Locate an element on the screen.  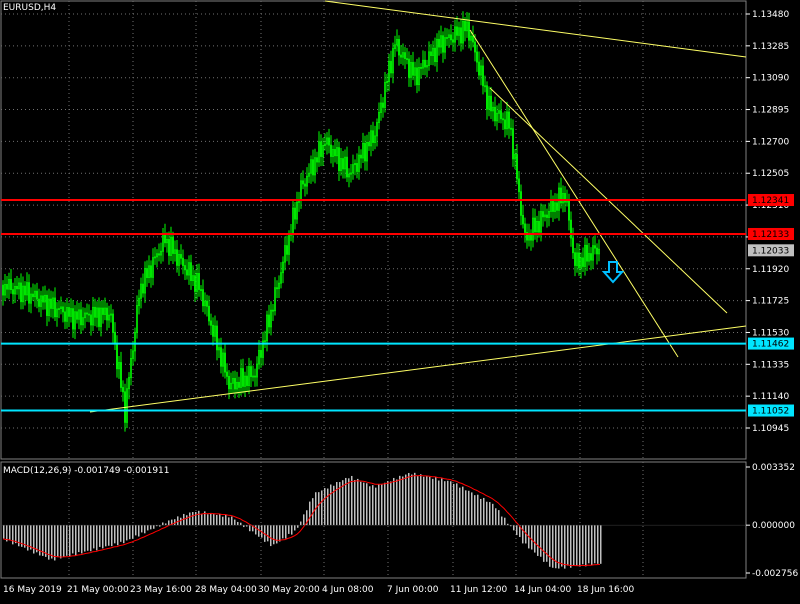
macd-y-tick-label: -0.002756 is located at coordinates (775, 574).